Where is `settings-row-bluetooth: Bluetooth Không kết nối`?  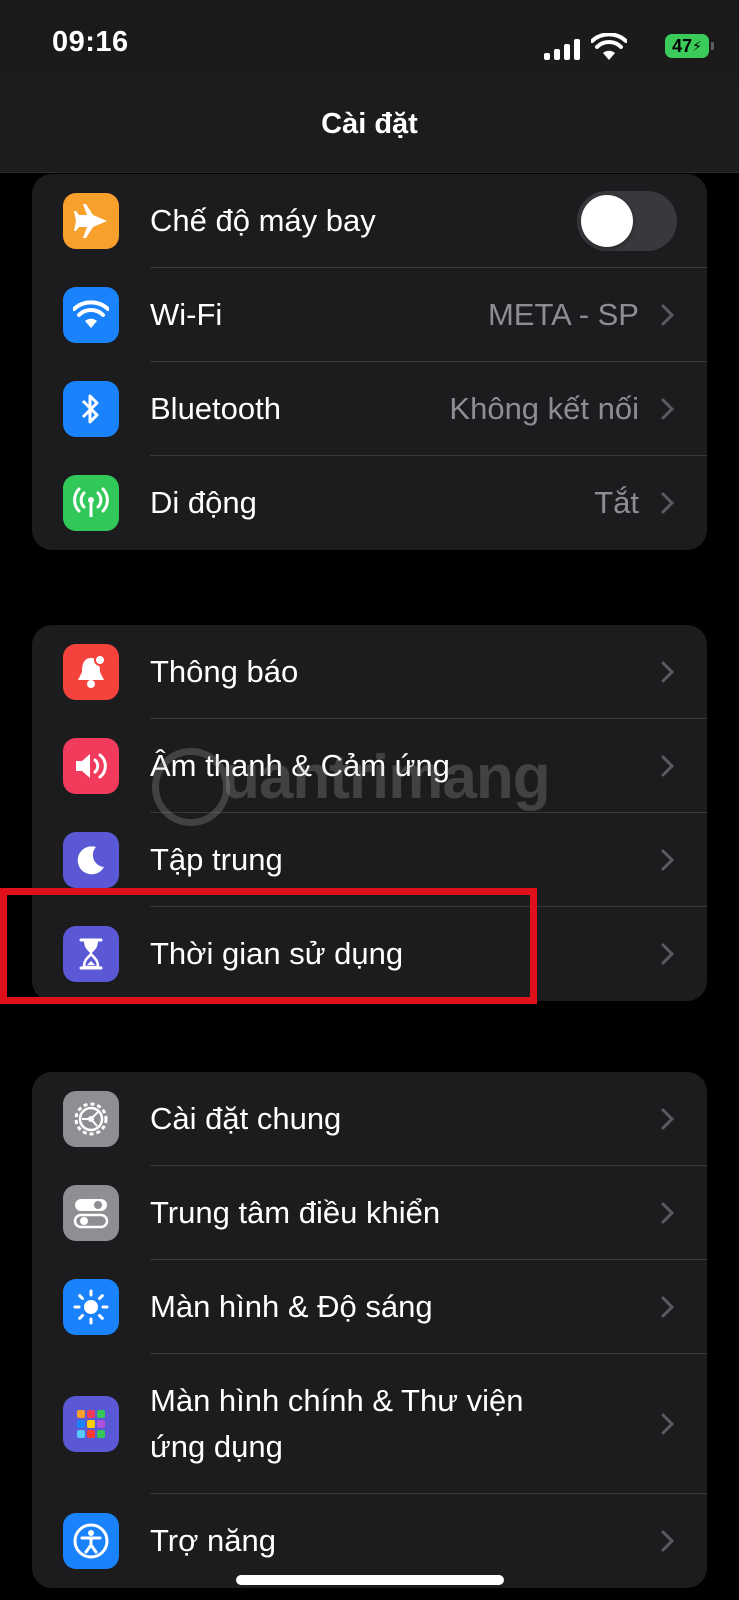
settings-row-bluetooth: Bluetooth Không kết nối is located at coordinates (369, 409).